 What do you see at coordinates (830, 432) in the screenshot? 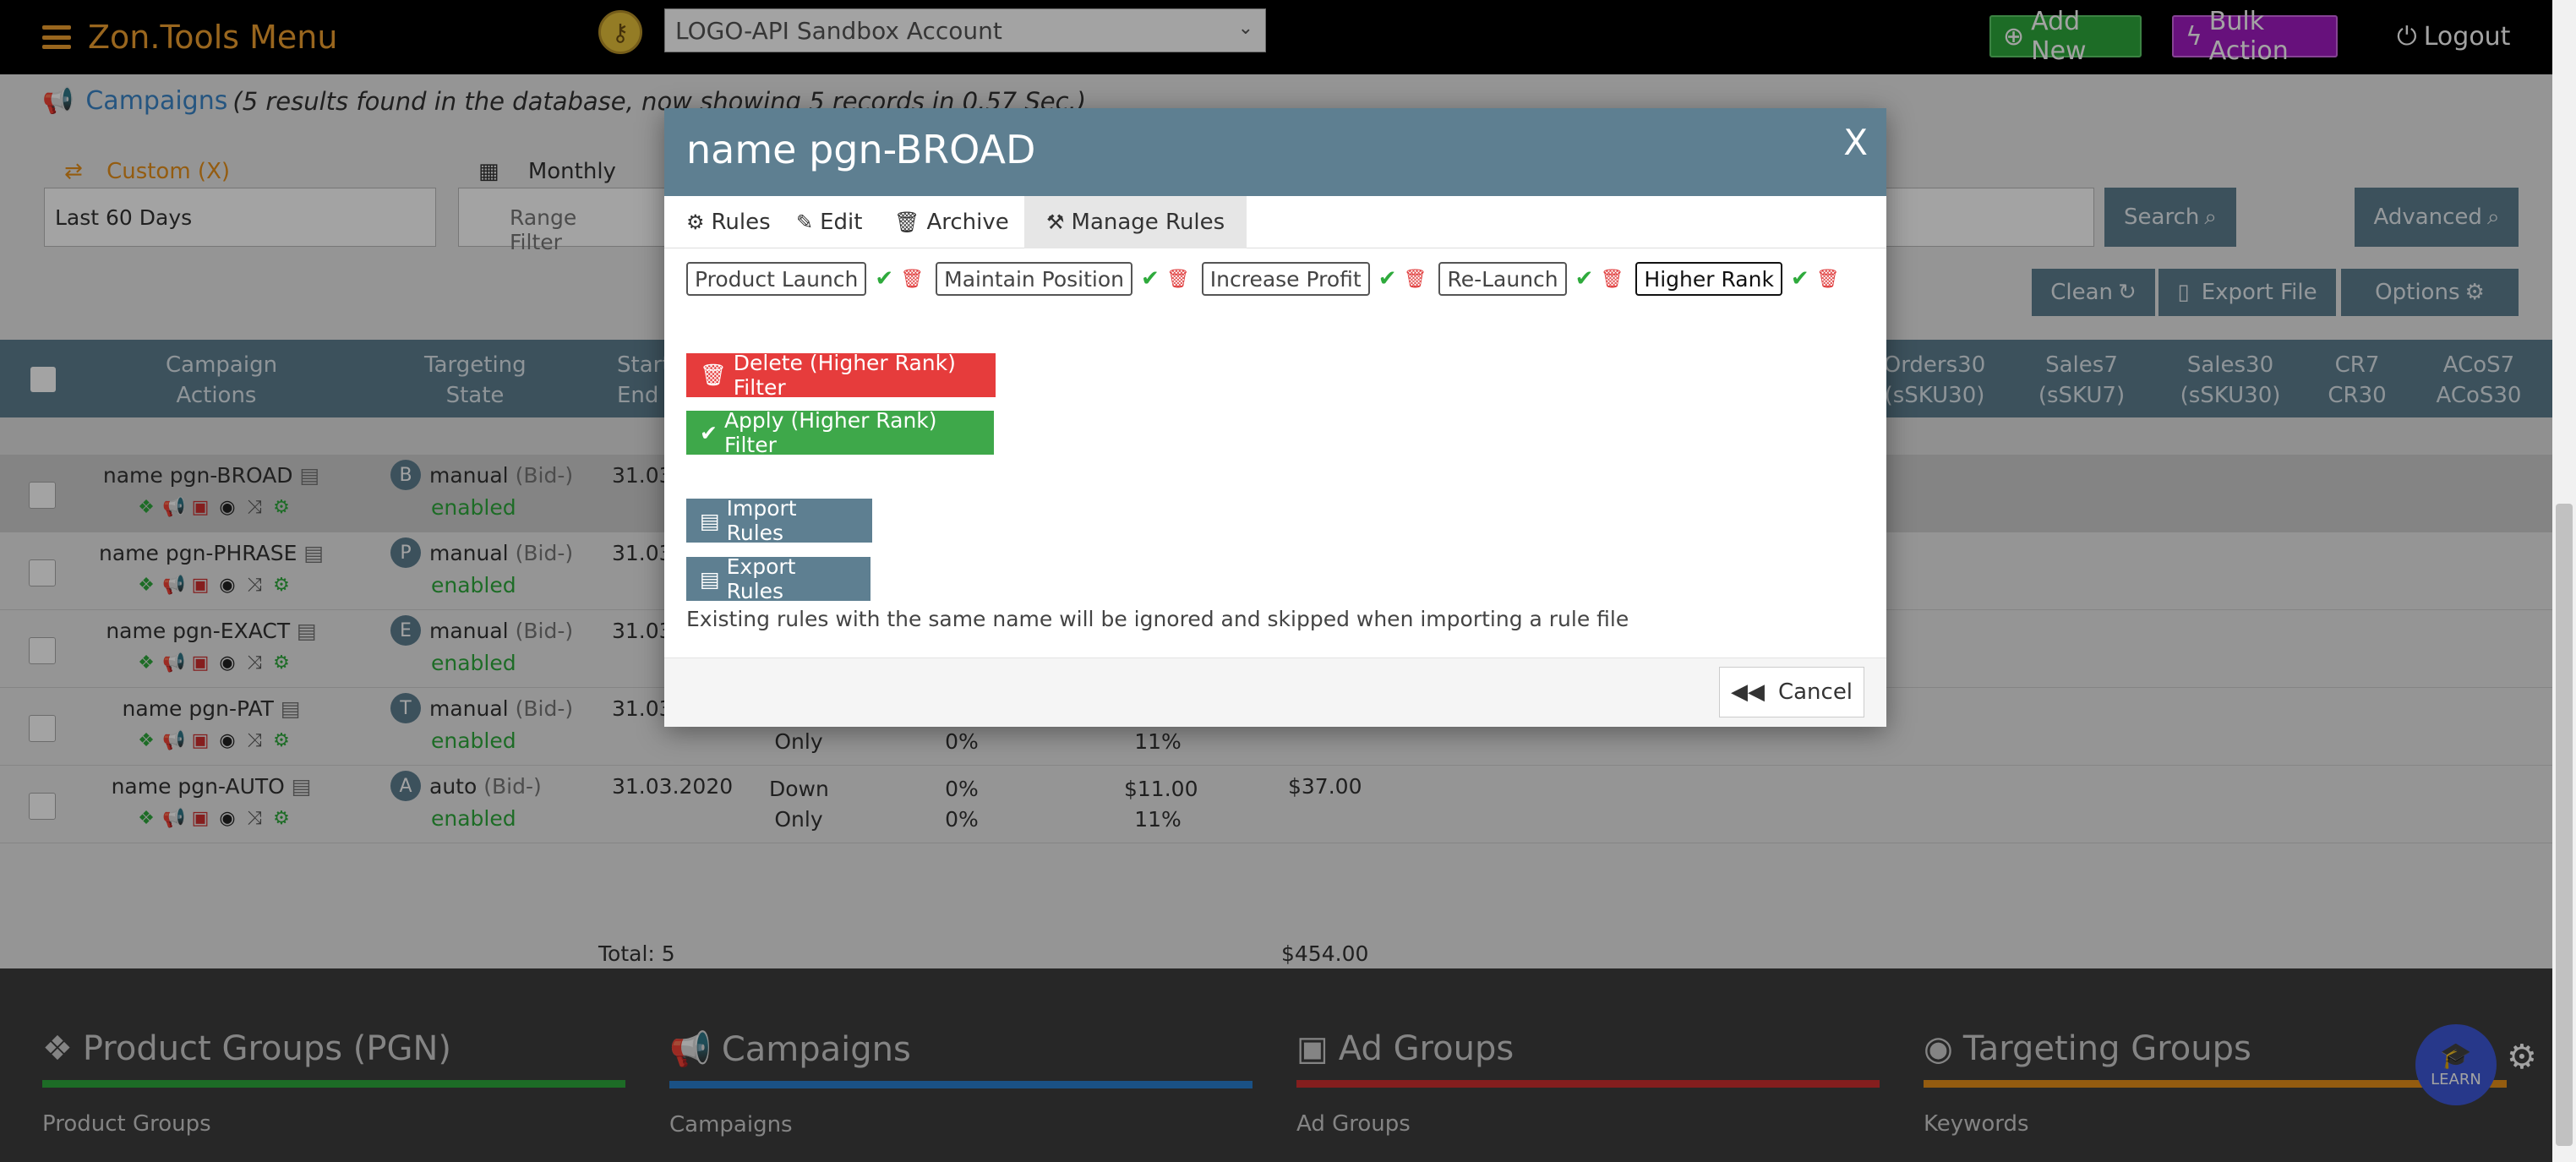
I see `apply-filter-label: Apply (Higher Rank) Filter` at bounding box center [830, 432].